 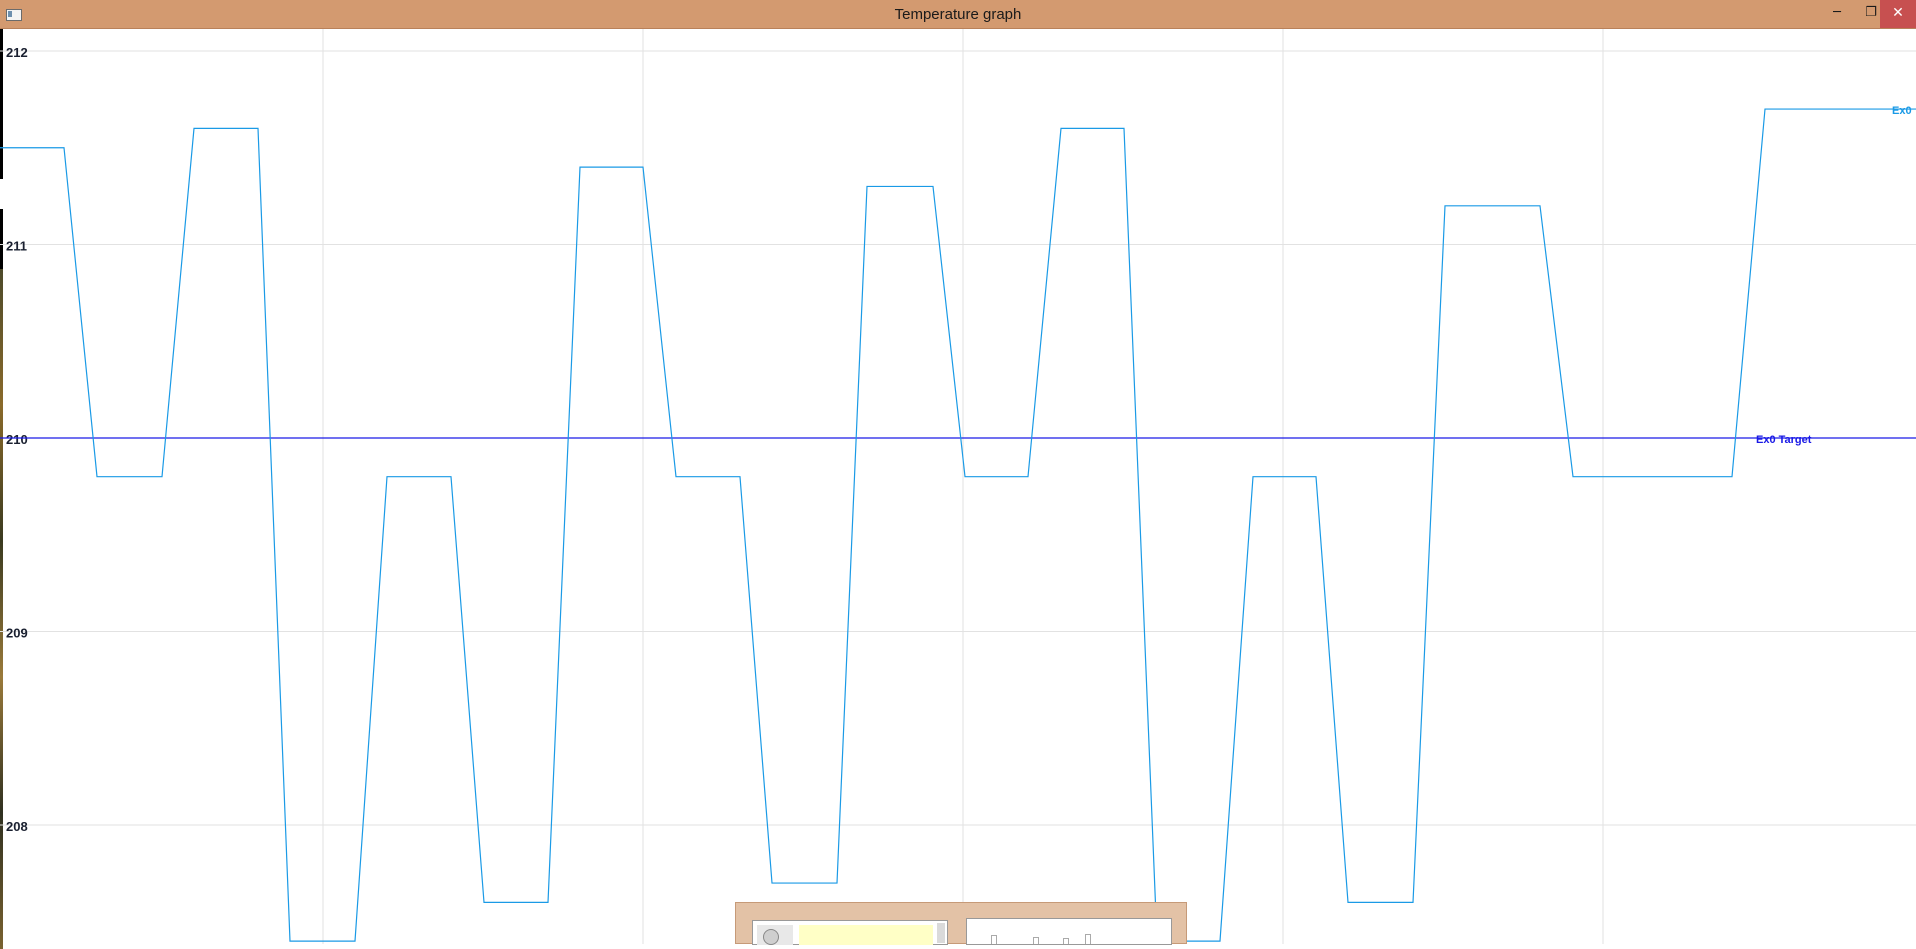 I want to click on window-title: Temperature graph, so click(x=958, y=14).